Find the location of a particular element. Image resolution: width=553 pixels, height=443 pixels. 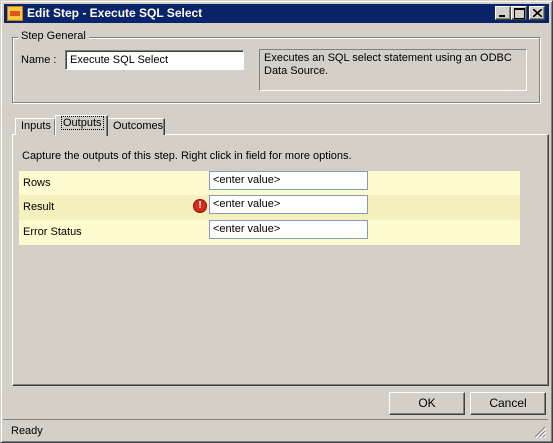

tab-inputs-label: Inputs is located at coordinates (36, 126).